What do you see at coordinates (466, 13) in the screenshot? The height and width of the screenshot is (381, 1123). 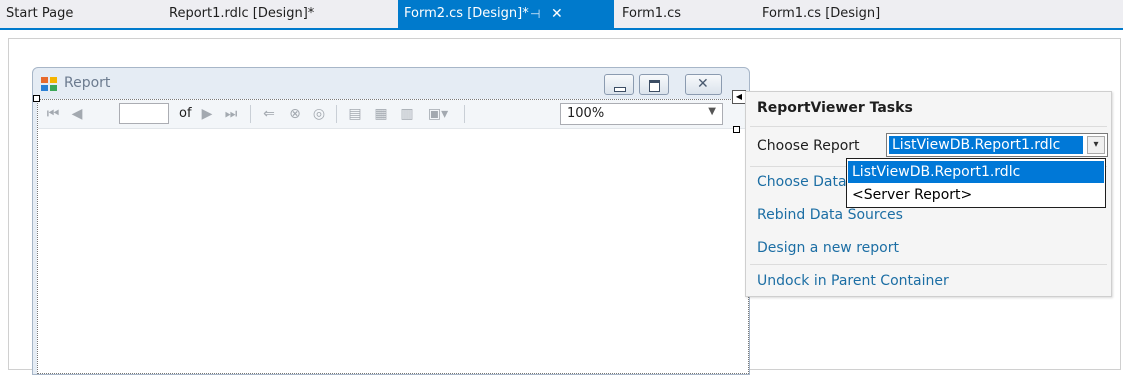 I see `tab-label: Form2.cs [Design]*` at bounding box center [466, 13].